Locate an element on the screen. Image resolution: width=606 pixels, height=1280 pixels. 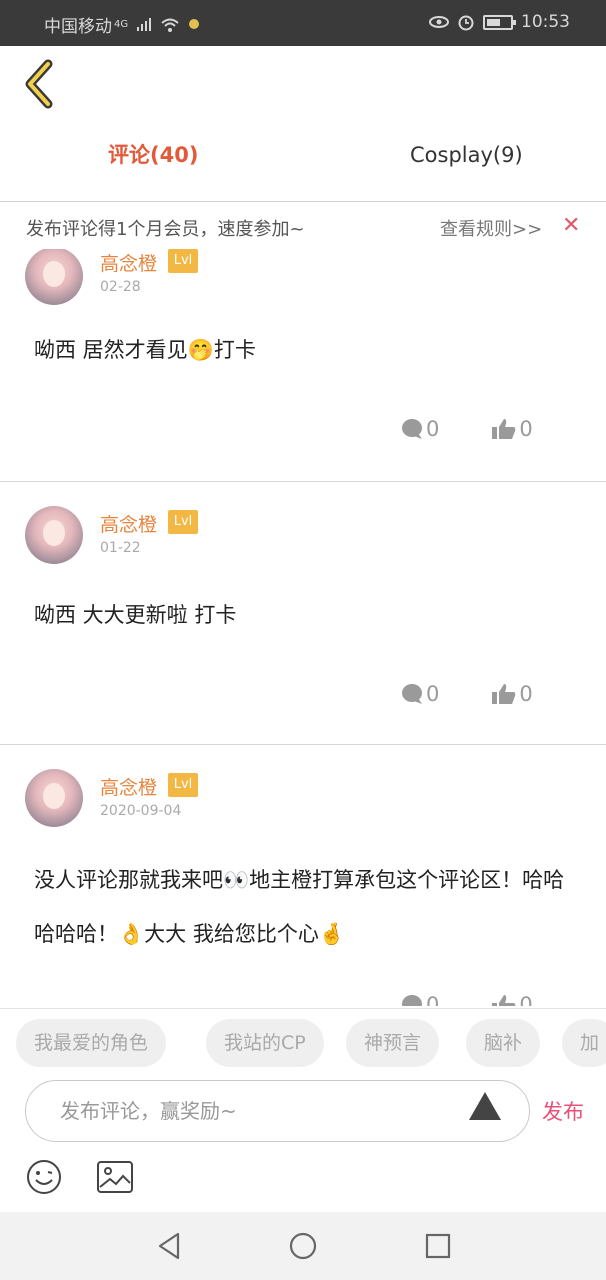
status-bar: 中国移动 4G 10:53 is located at coordinates (303, 23).